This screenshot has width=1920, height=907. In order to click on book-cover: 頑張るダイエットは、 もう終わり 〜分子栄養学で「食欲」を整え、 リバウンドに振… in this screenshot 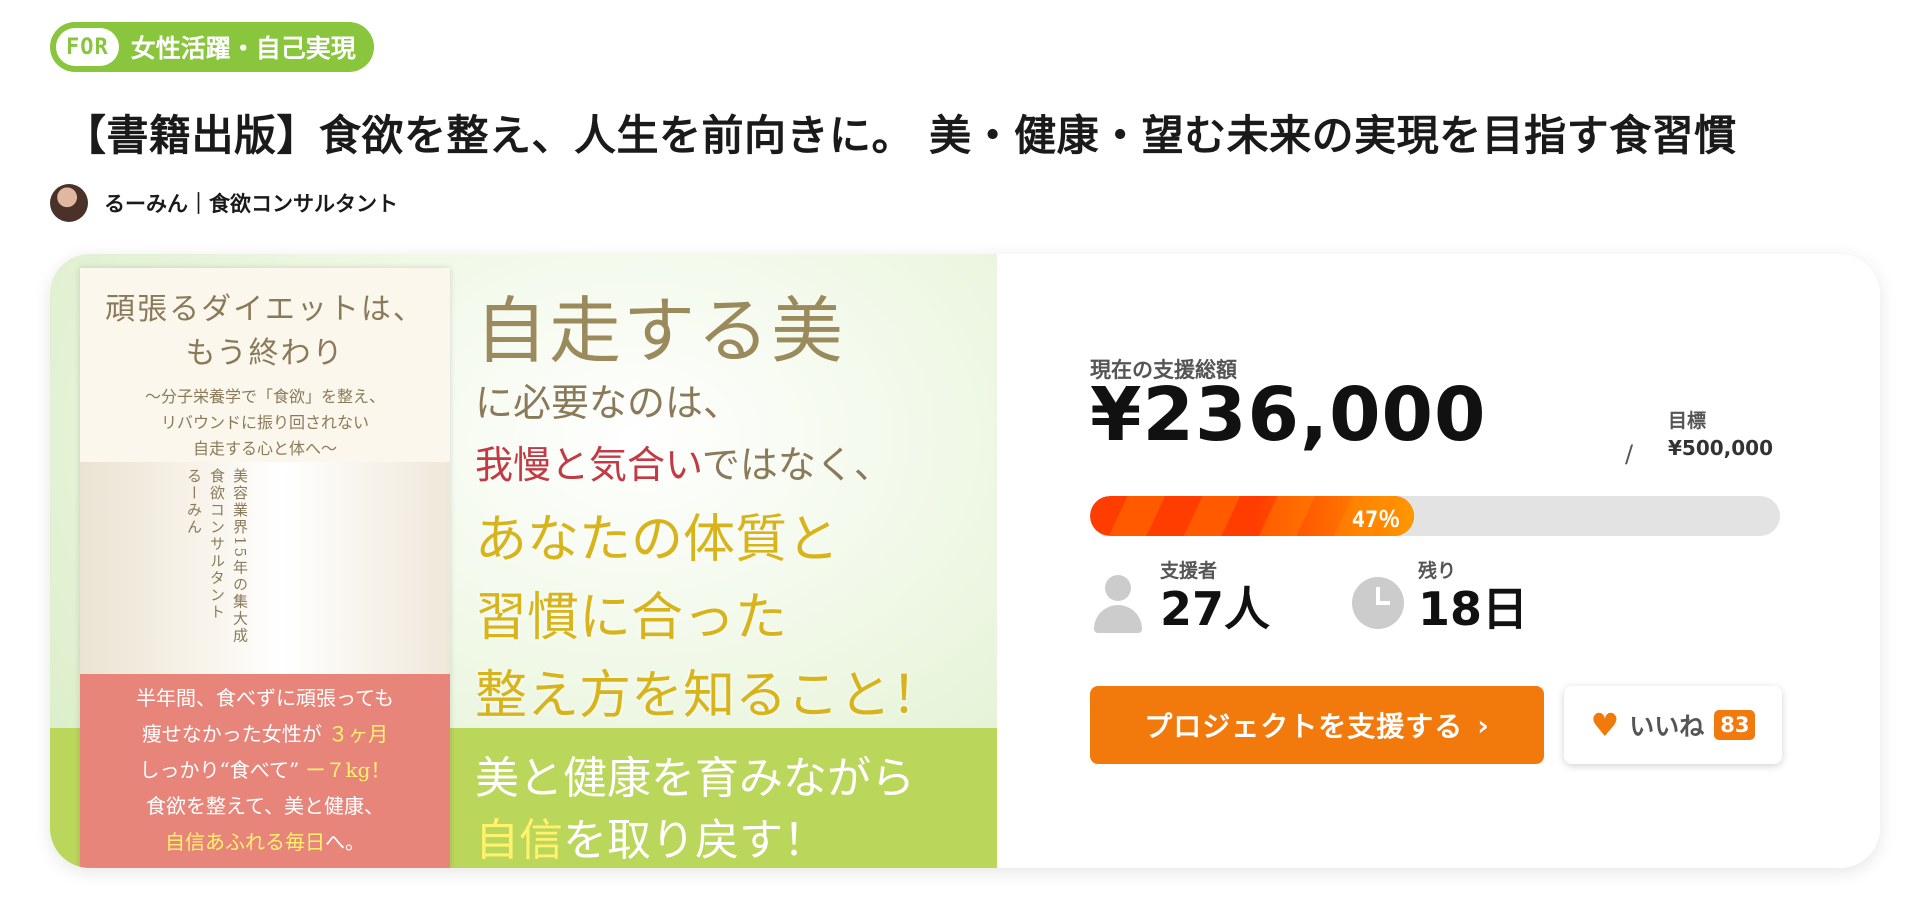, I will do `click(265, 568)`.